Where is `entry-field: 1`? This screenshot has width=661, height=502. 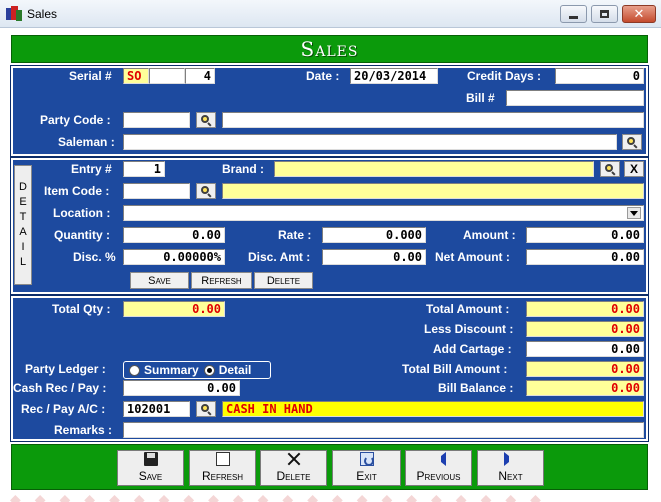 entry-field: 1 is located at coordinates (144, 169).